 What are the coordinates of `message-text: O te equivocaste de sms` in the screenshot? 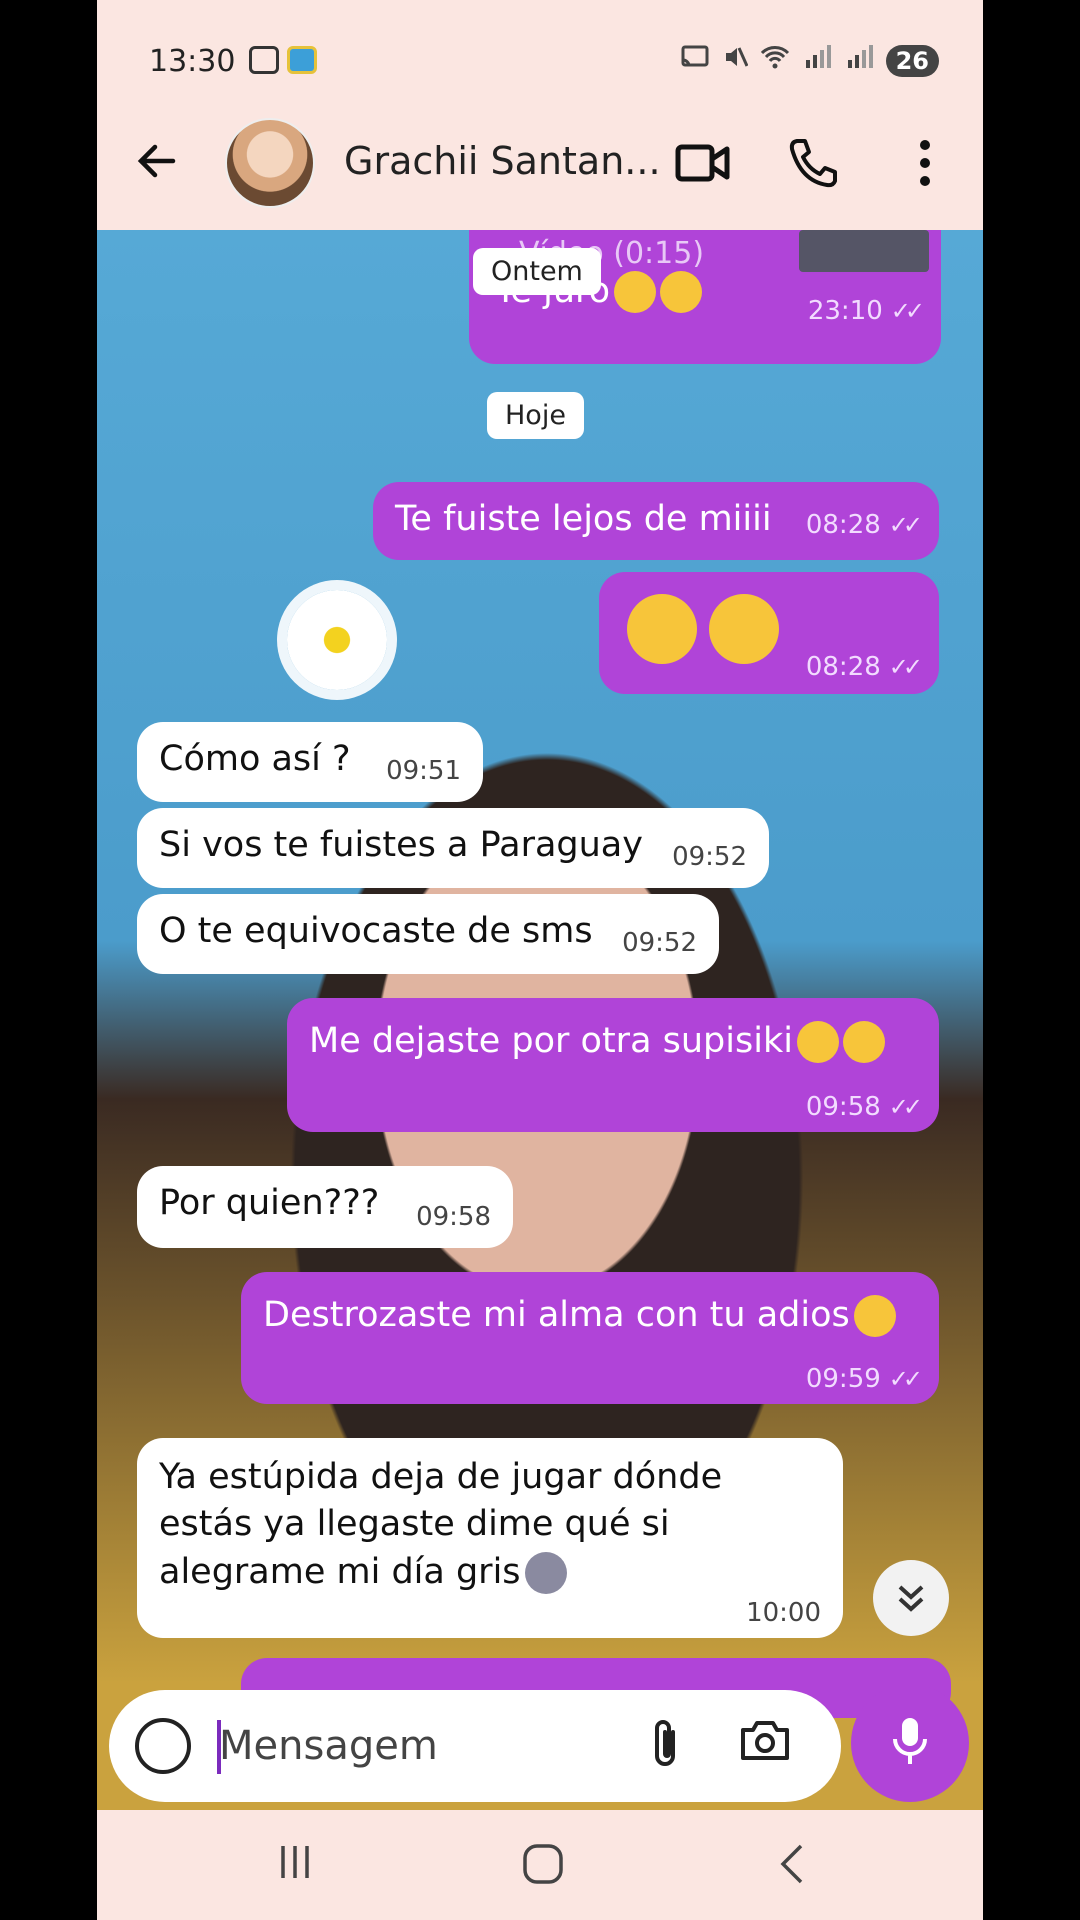 It's located at (376, 931).